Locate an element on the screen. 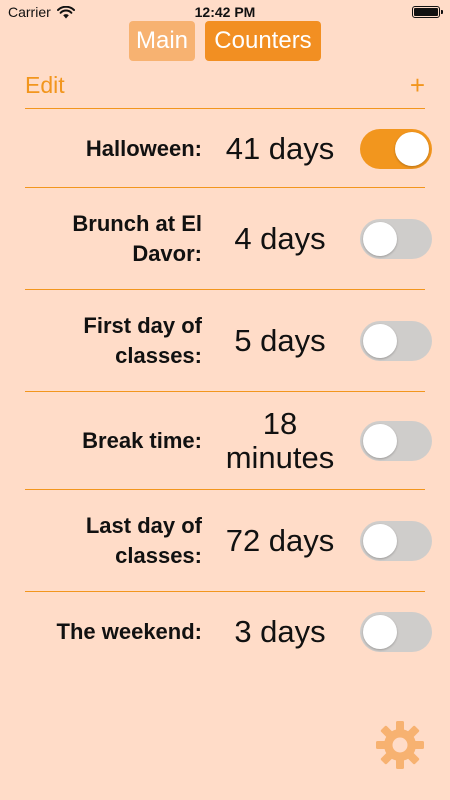  counter-row: The weekend: 3 days is located at coordinates (225, 632).